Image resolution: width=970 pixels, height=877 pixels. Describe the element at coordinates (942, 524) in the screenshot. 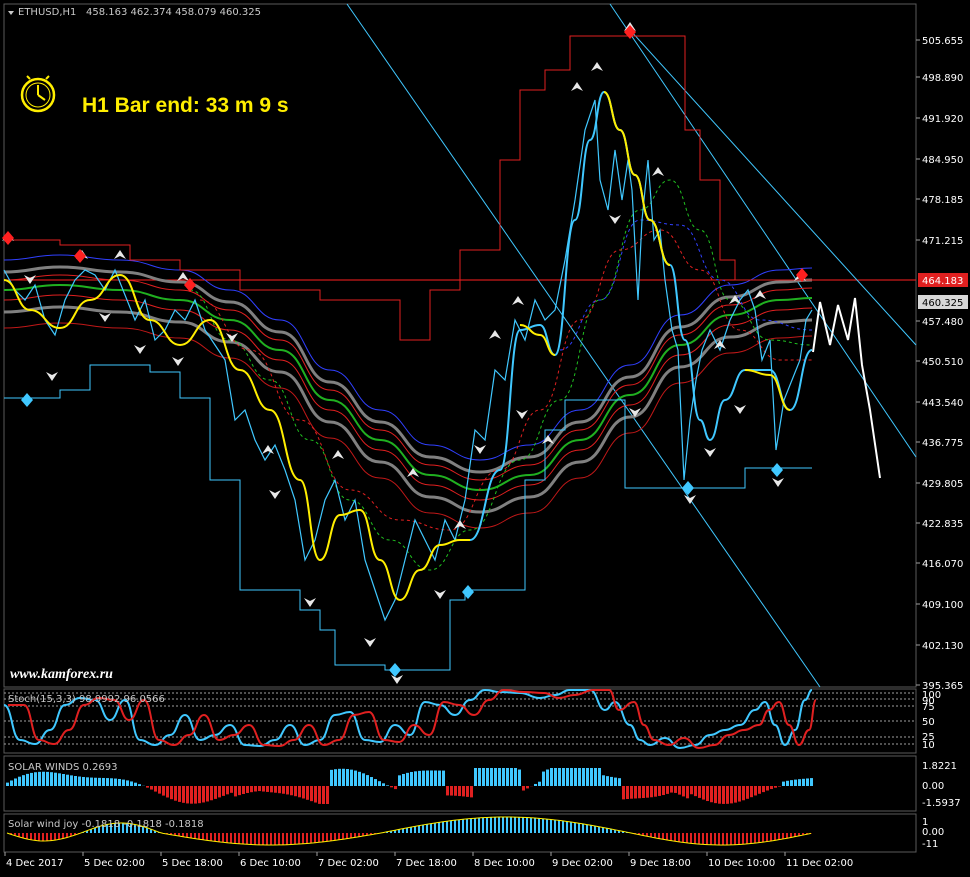

I see `price-tick: 422.835` at that location.